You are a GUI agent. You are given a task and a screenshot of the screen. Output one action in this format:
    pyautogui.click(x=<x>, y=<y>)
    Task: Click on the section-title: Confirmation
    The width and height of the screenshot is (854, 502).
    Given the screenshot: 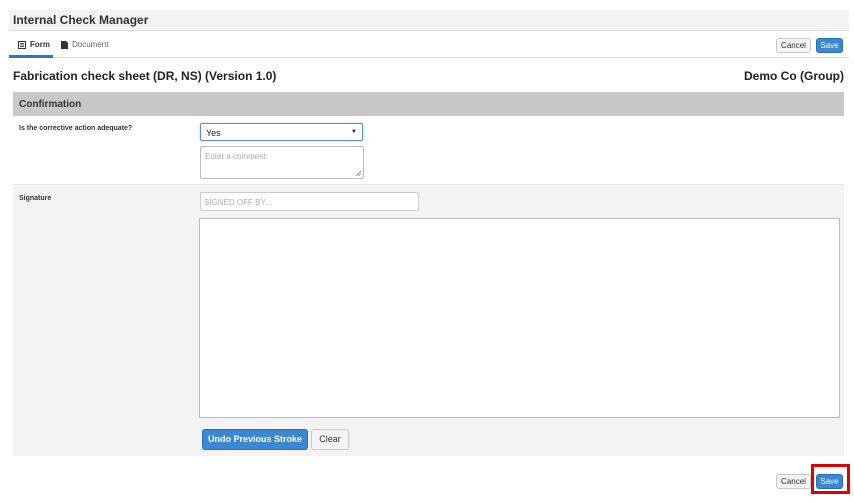 What is the action you would take?
    pyautogui.click(x=50, y=104)
    